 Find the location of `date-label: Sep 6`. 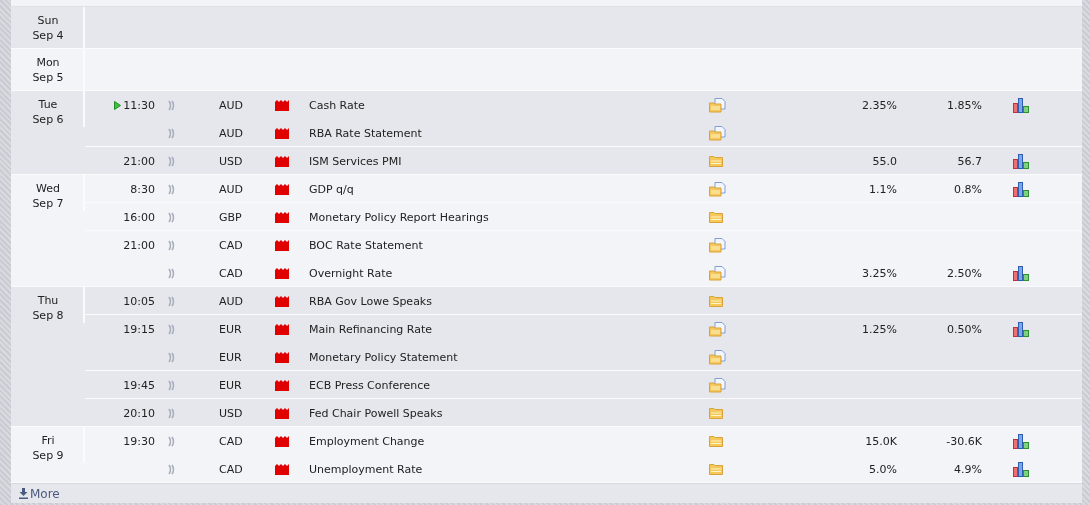

date-label: Sep 6 is located at coordinates (48, 119).